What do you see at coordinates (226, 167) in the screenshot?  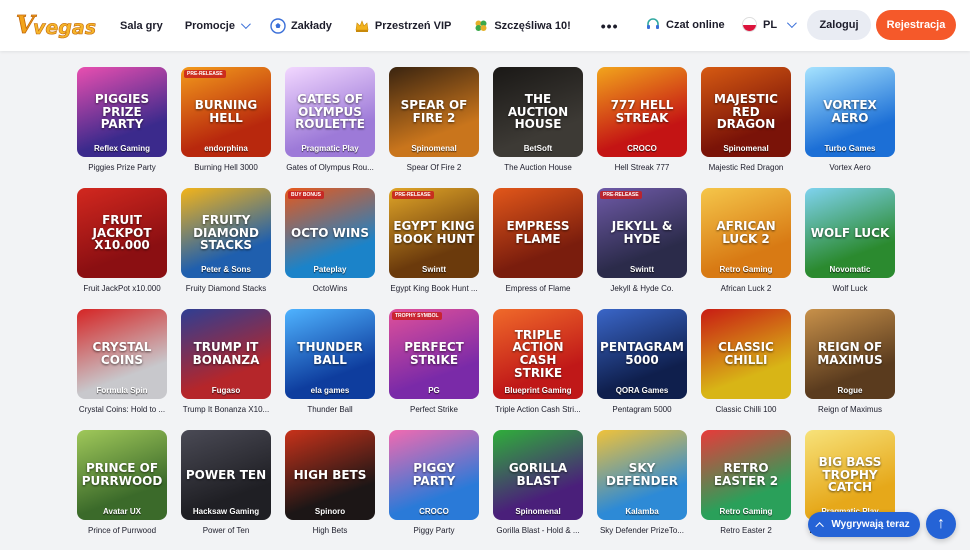 I see `game-title: Burning Hell 3000` at bounding box center [226, 167].